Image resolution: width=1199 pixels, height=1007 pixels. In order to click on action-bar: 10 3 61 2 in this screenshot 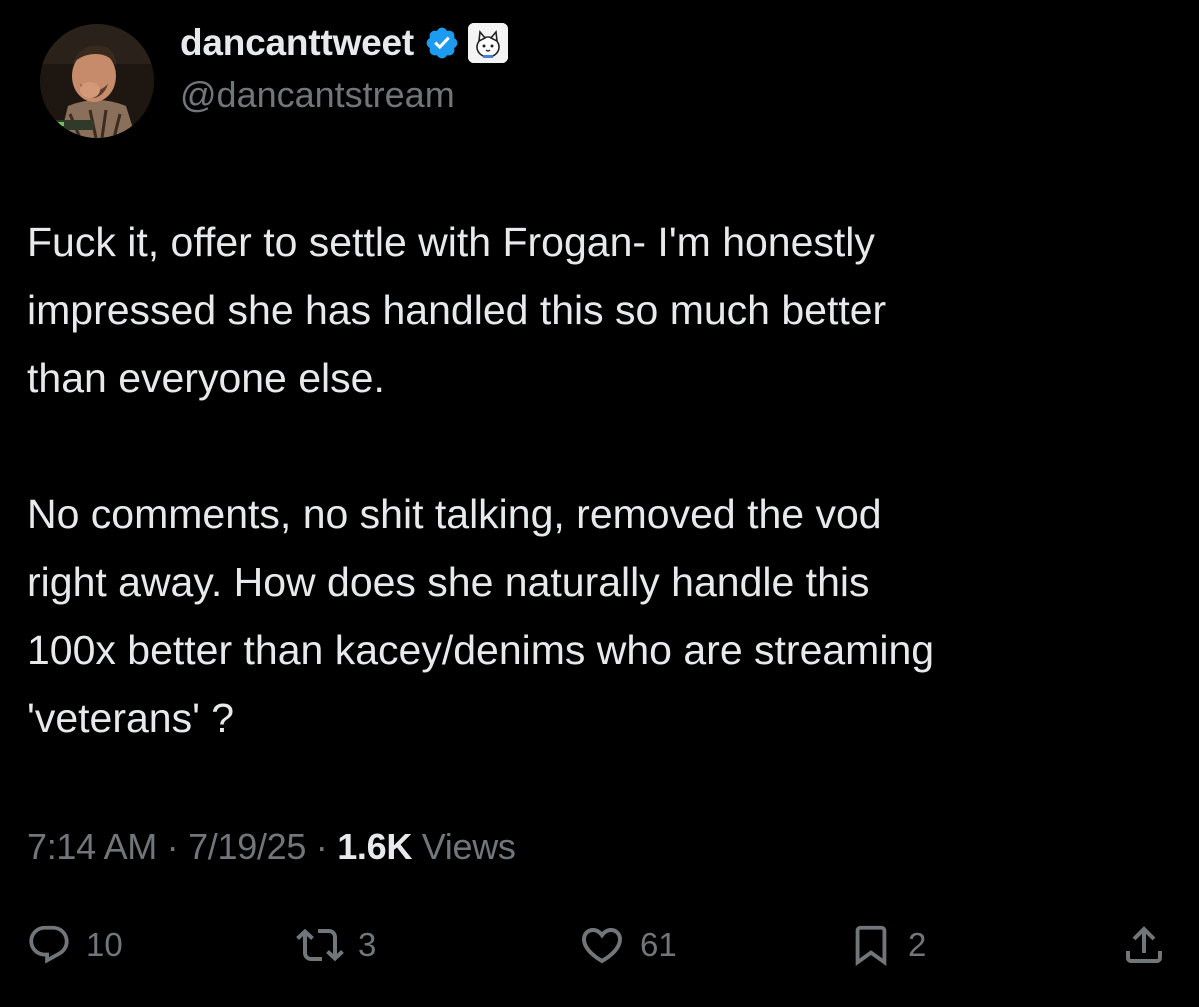, I will do `click(599, 945)`.